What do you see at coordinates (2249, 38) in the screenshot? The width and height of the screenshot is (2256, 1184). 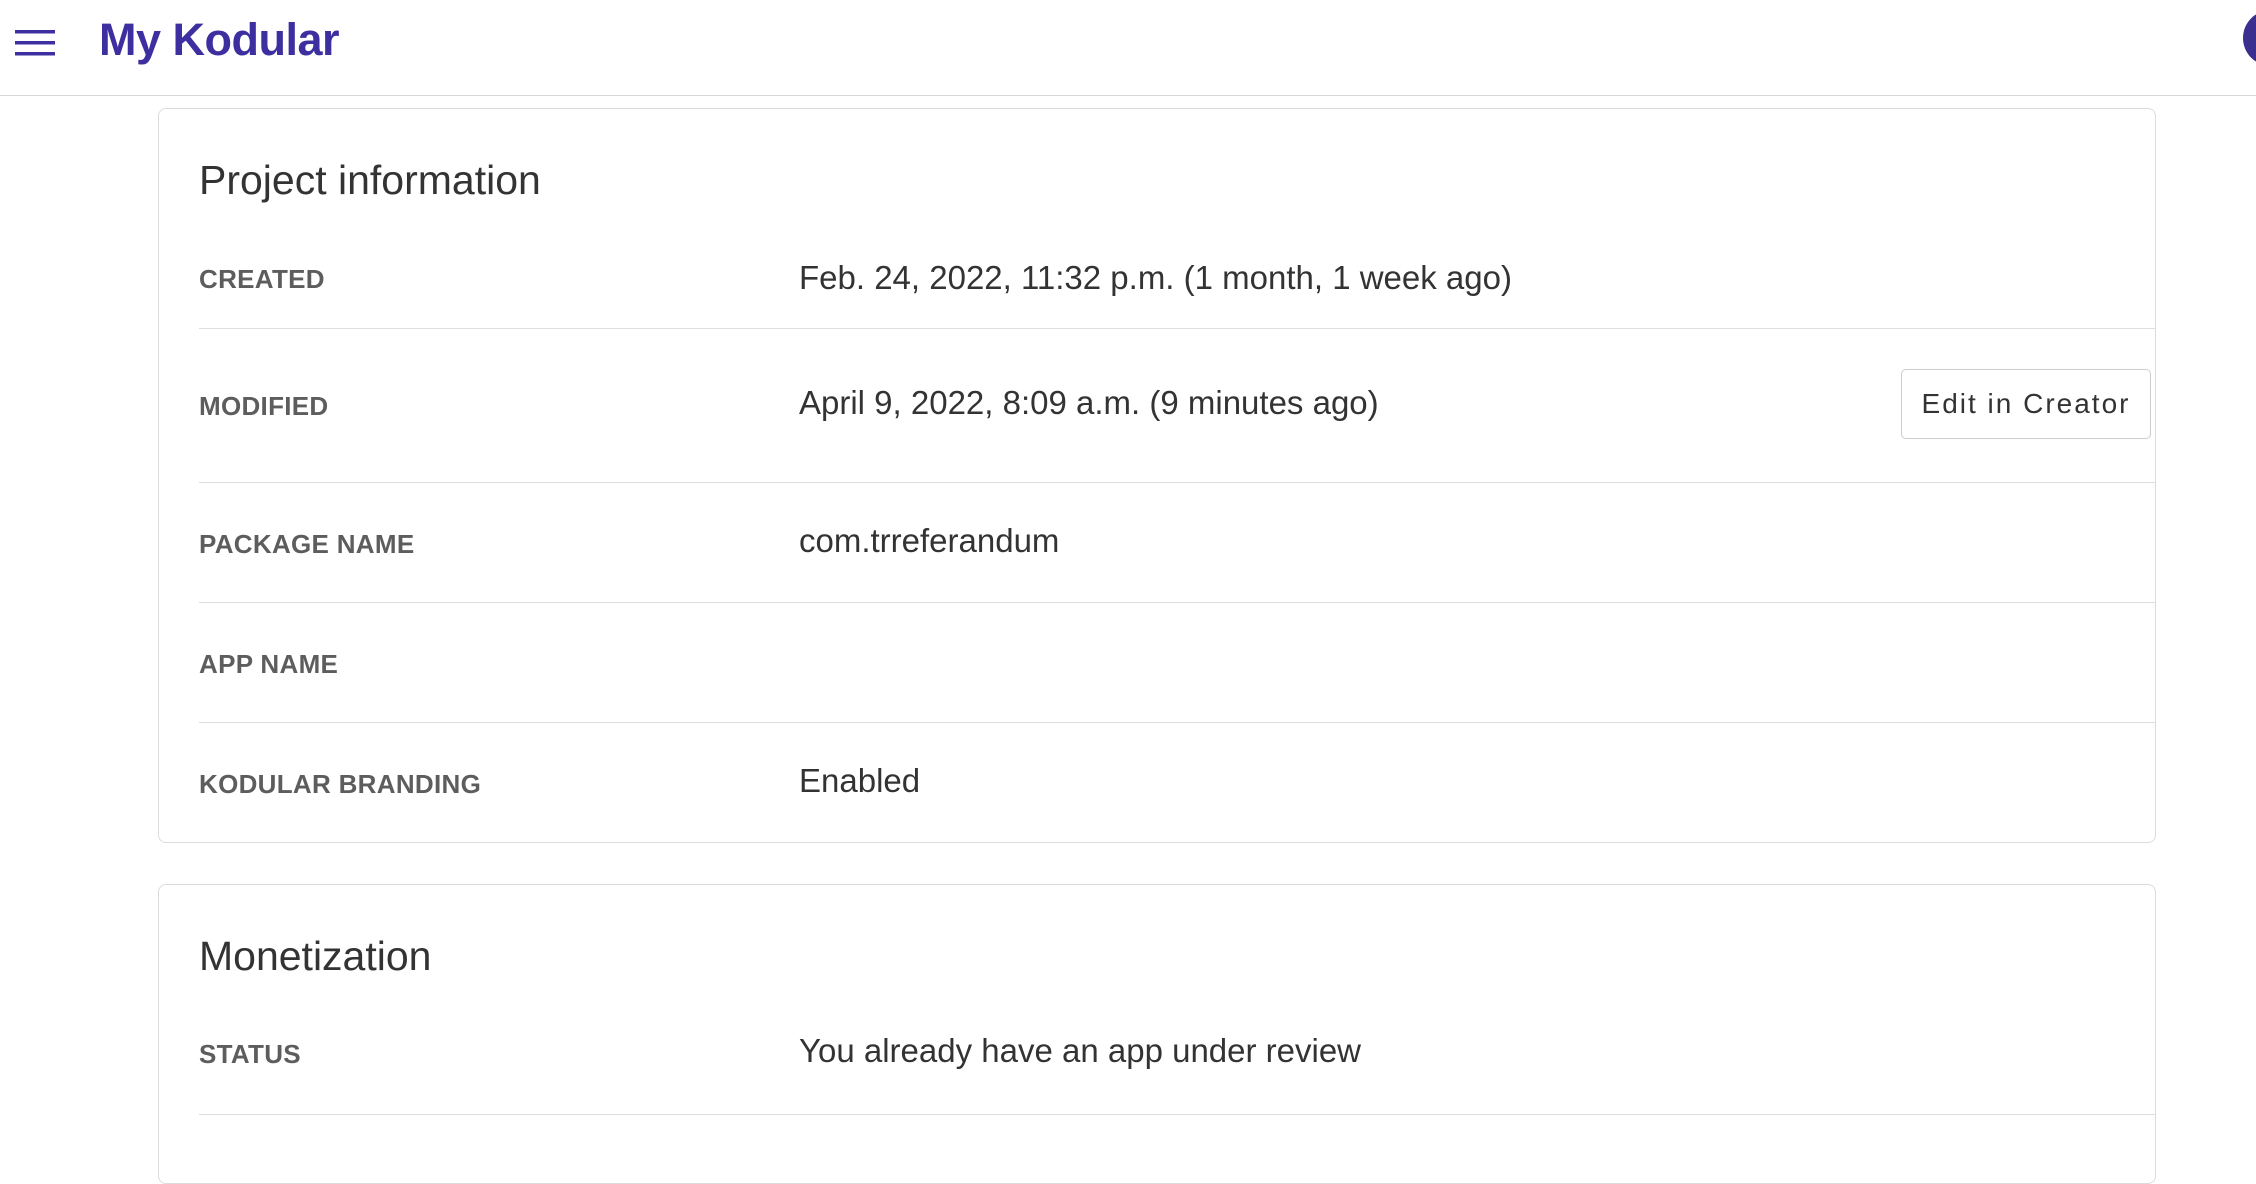 I see `avatar` at bounding box center [2249, 38].